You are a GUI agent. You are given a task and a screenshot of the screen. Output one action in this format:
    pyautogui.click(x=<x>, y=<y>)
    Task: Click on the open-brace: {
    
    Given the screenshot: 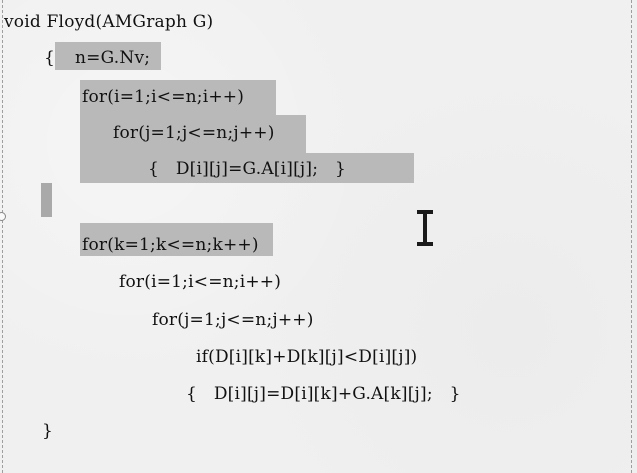 What is the action you would take?
    pyautogui.click(x=49, y=58)
    